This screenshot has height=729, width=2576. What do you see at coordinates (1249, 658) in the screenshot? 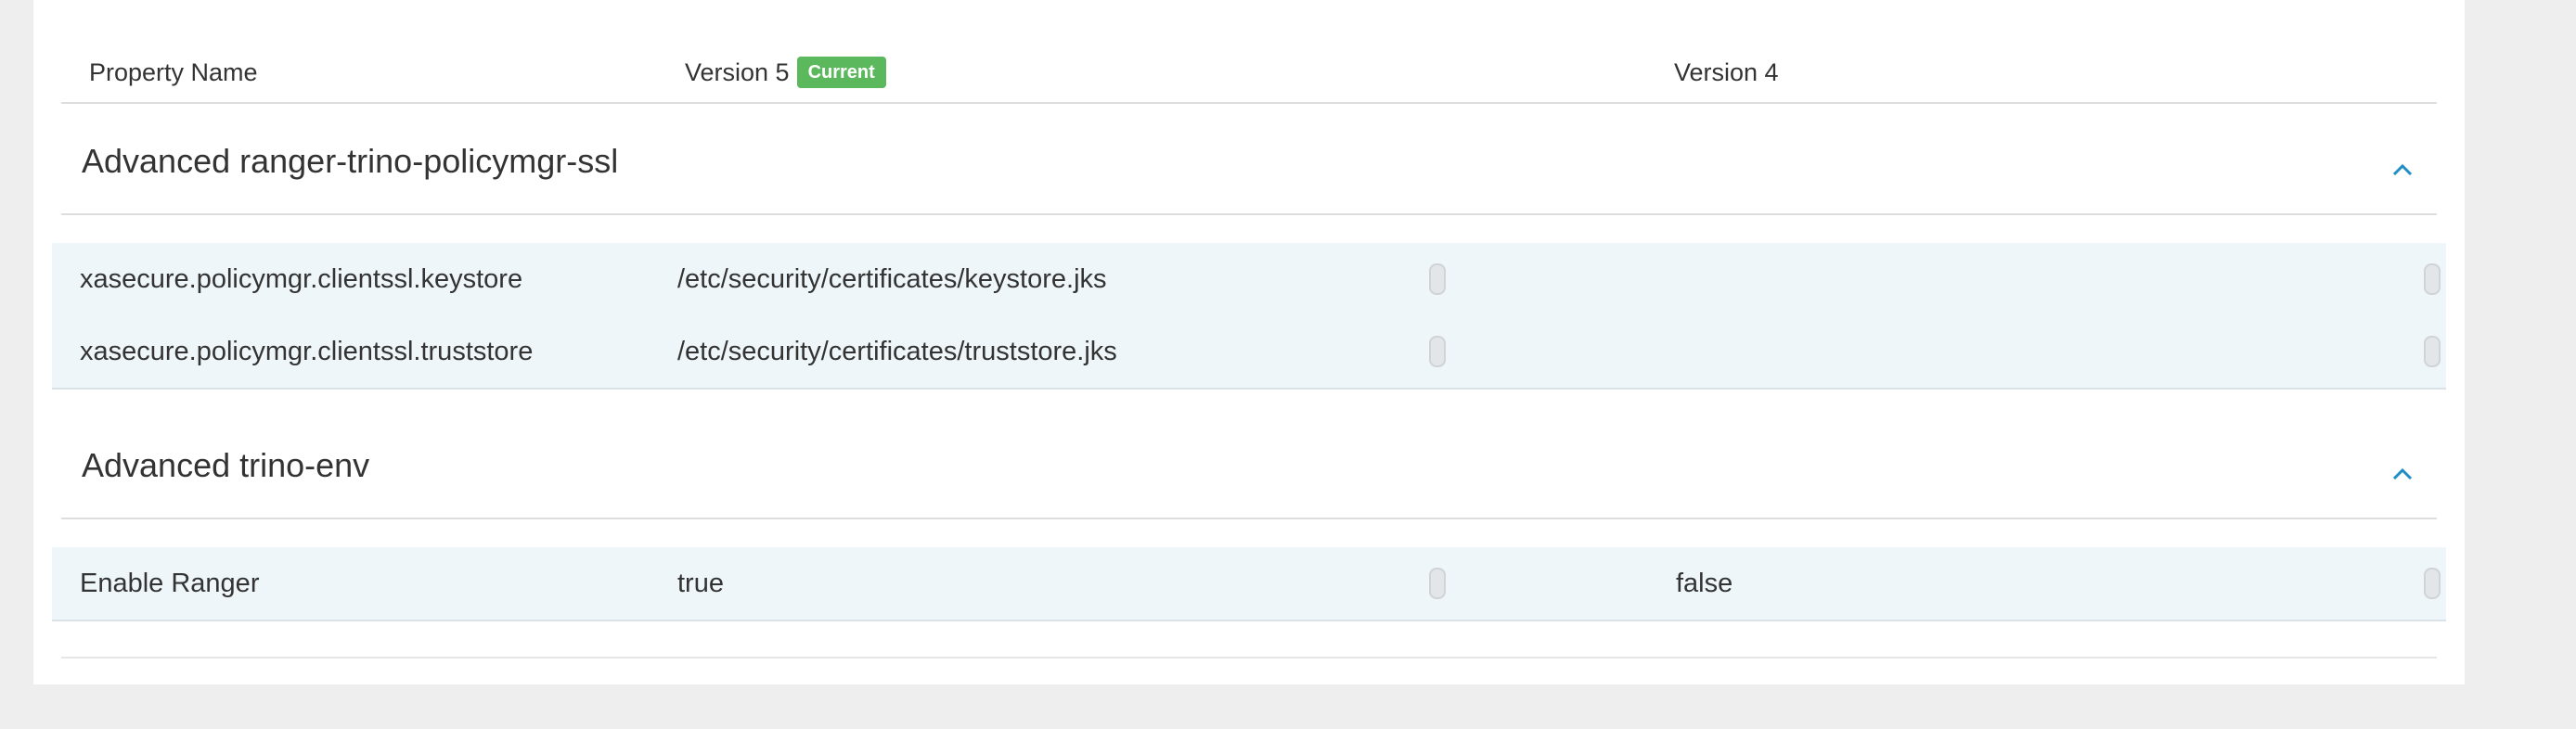
I see `table-bottom-divider` at bounding box center [1249, 658].